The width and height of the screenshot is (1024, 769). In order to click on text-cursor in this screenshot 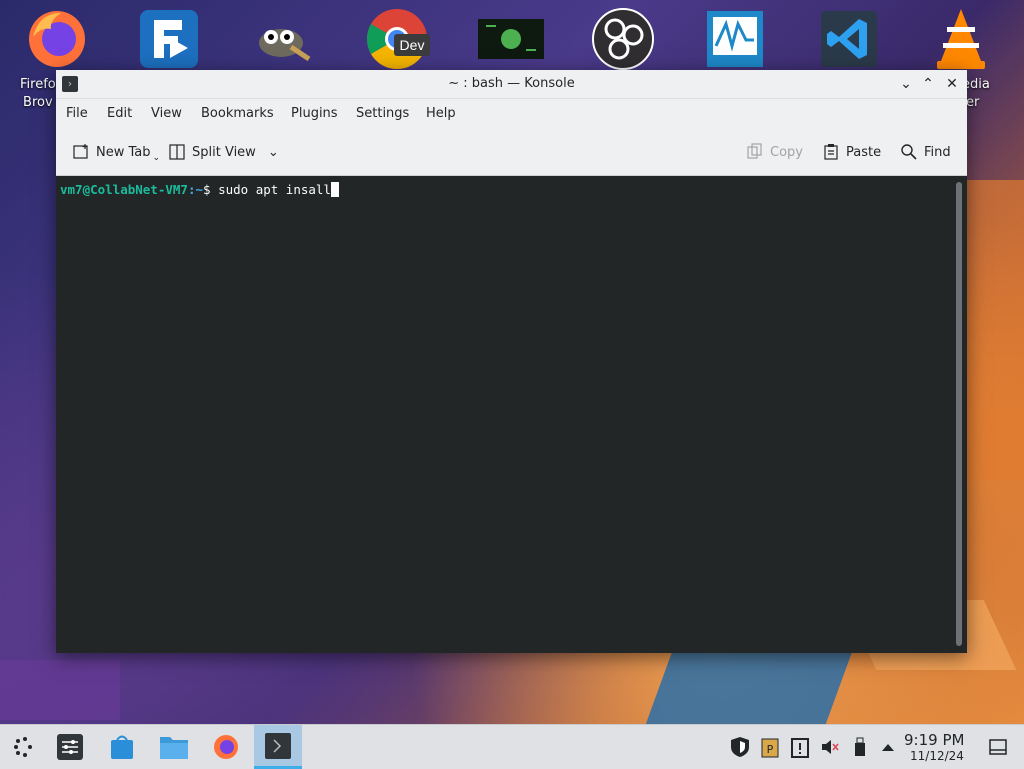, I will do `click(334, 189)`.